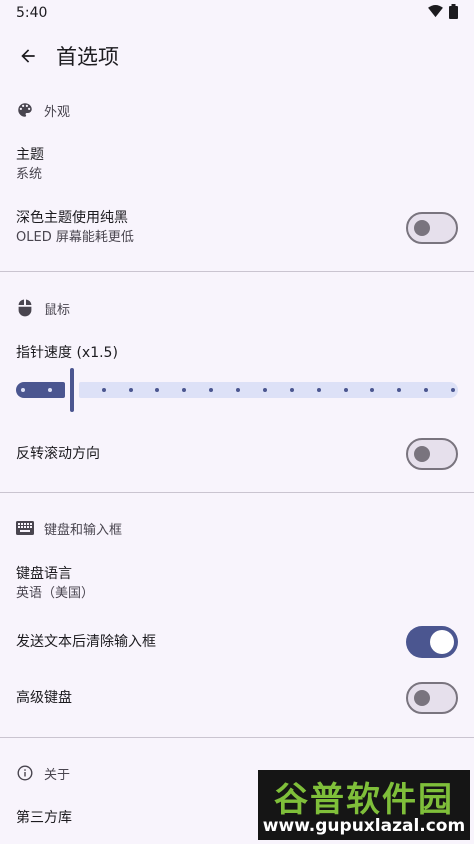 This screenshot has width=474, height=844. Describe the element at coordinates (57, 310) in the screenshot. I see `section-title: 鼠标` at that location.